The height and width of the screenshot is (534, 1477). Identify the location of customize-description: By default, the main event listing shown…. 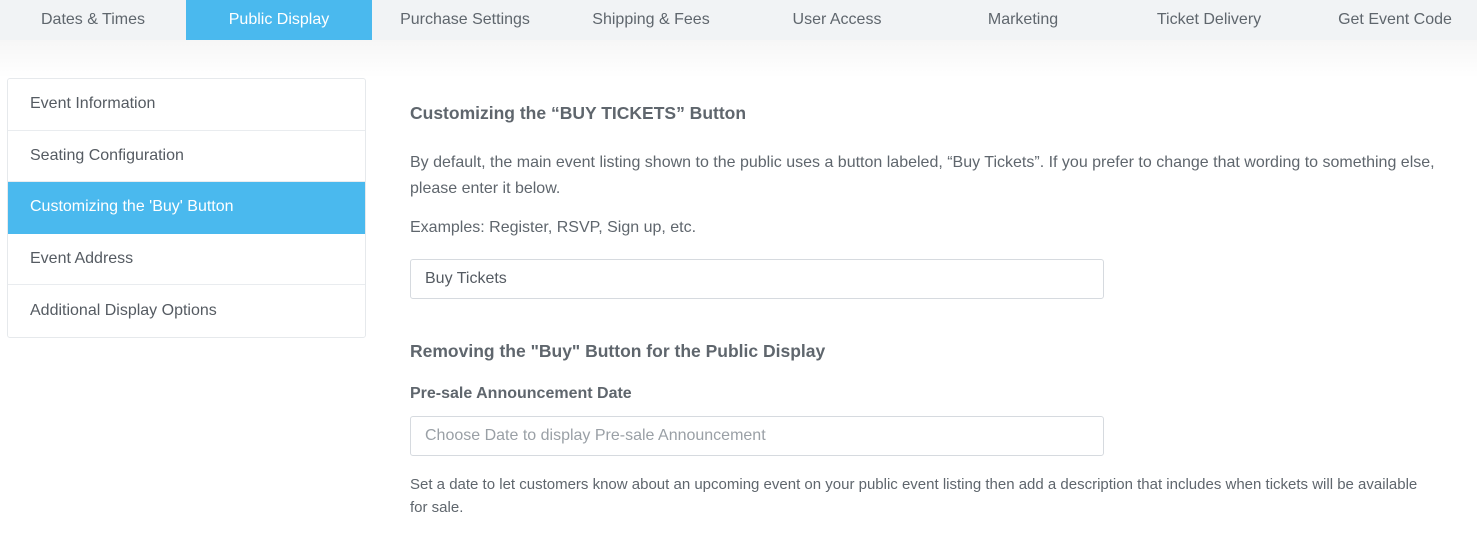
(922, 175).